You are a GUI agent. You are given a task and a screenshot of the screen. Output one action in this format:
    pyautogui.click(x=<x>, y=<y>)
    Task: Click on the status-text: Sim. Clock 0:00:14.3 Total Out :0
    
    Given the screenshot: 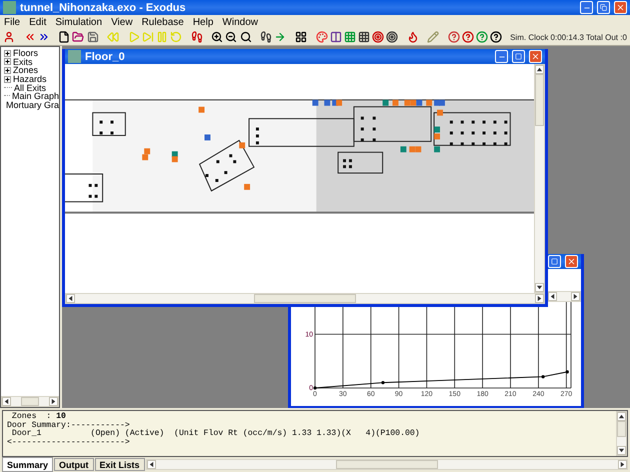 What is the action you would take?
    pyautogui.click(x=568, y=37)
    